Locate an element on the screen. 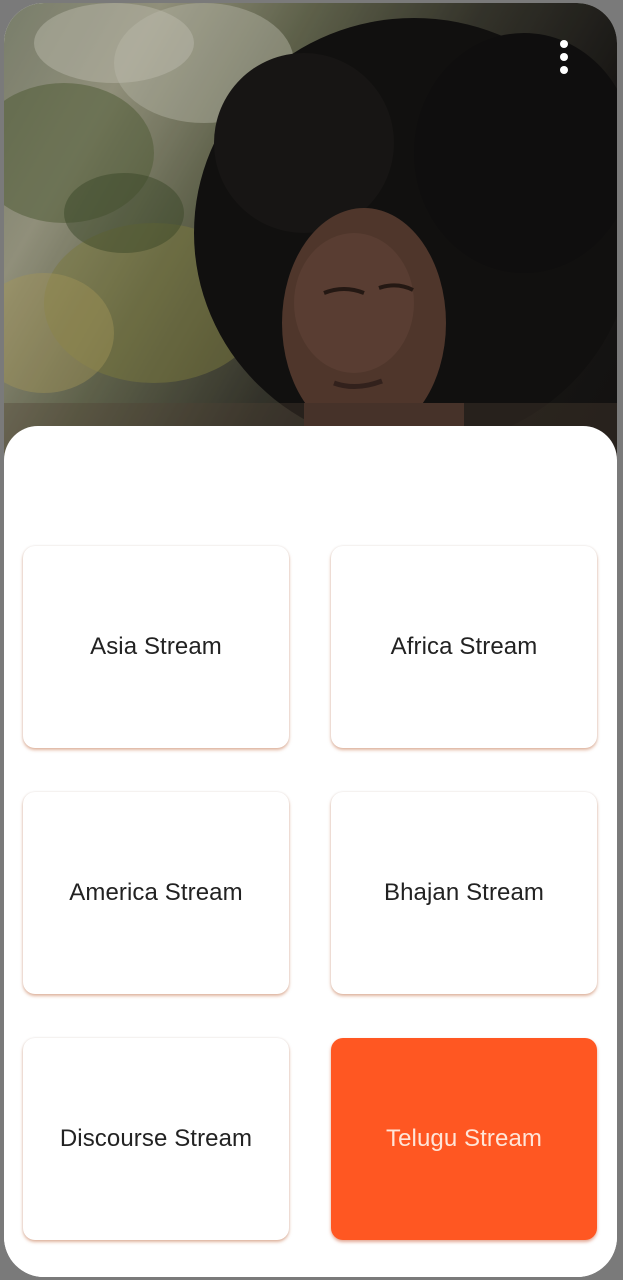 This screenshot has height=1280, width=623. discourse-stream-button: Discourse Stream is located at coordinates (156, 1139).